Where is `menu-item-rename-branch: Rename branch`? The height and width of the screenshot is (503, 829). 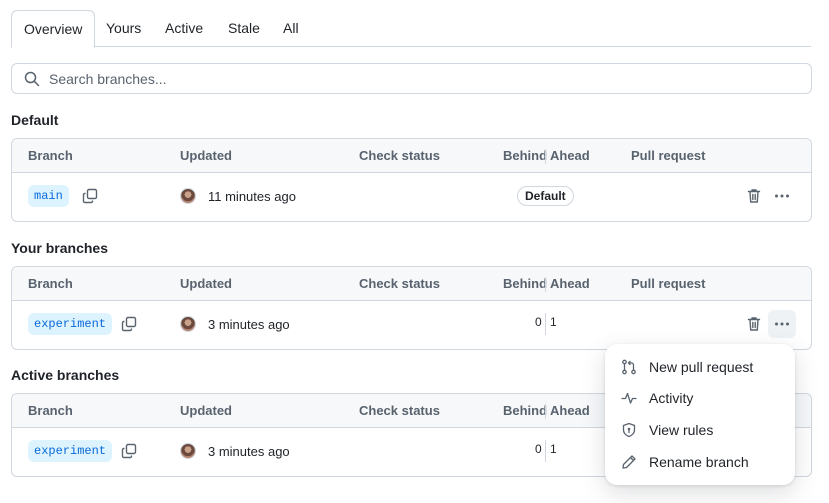
menu-item-rename-branch: Rename branch is located at coordinates (700, 462).